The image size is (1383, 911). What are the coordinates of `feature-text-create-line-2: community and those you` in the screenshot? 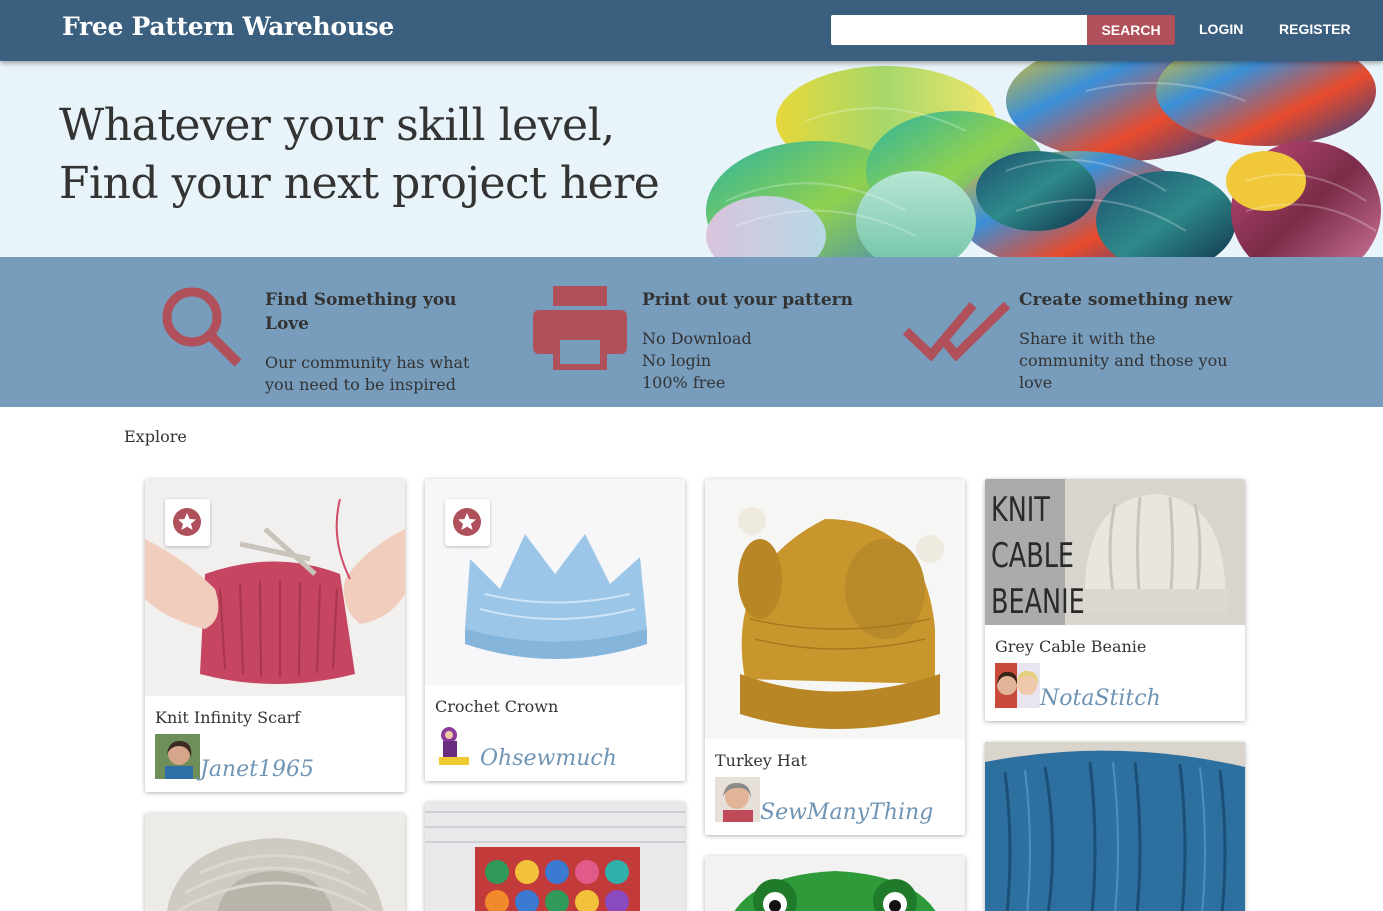 It's located at (1123, 360).